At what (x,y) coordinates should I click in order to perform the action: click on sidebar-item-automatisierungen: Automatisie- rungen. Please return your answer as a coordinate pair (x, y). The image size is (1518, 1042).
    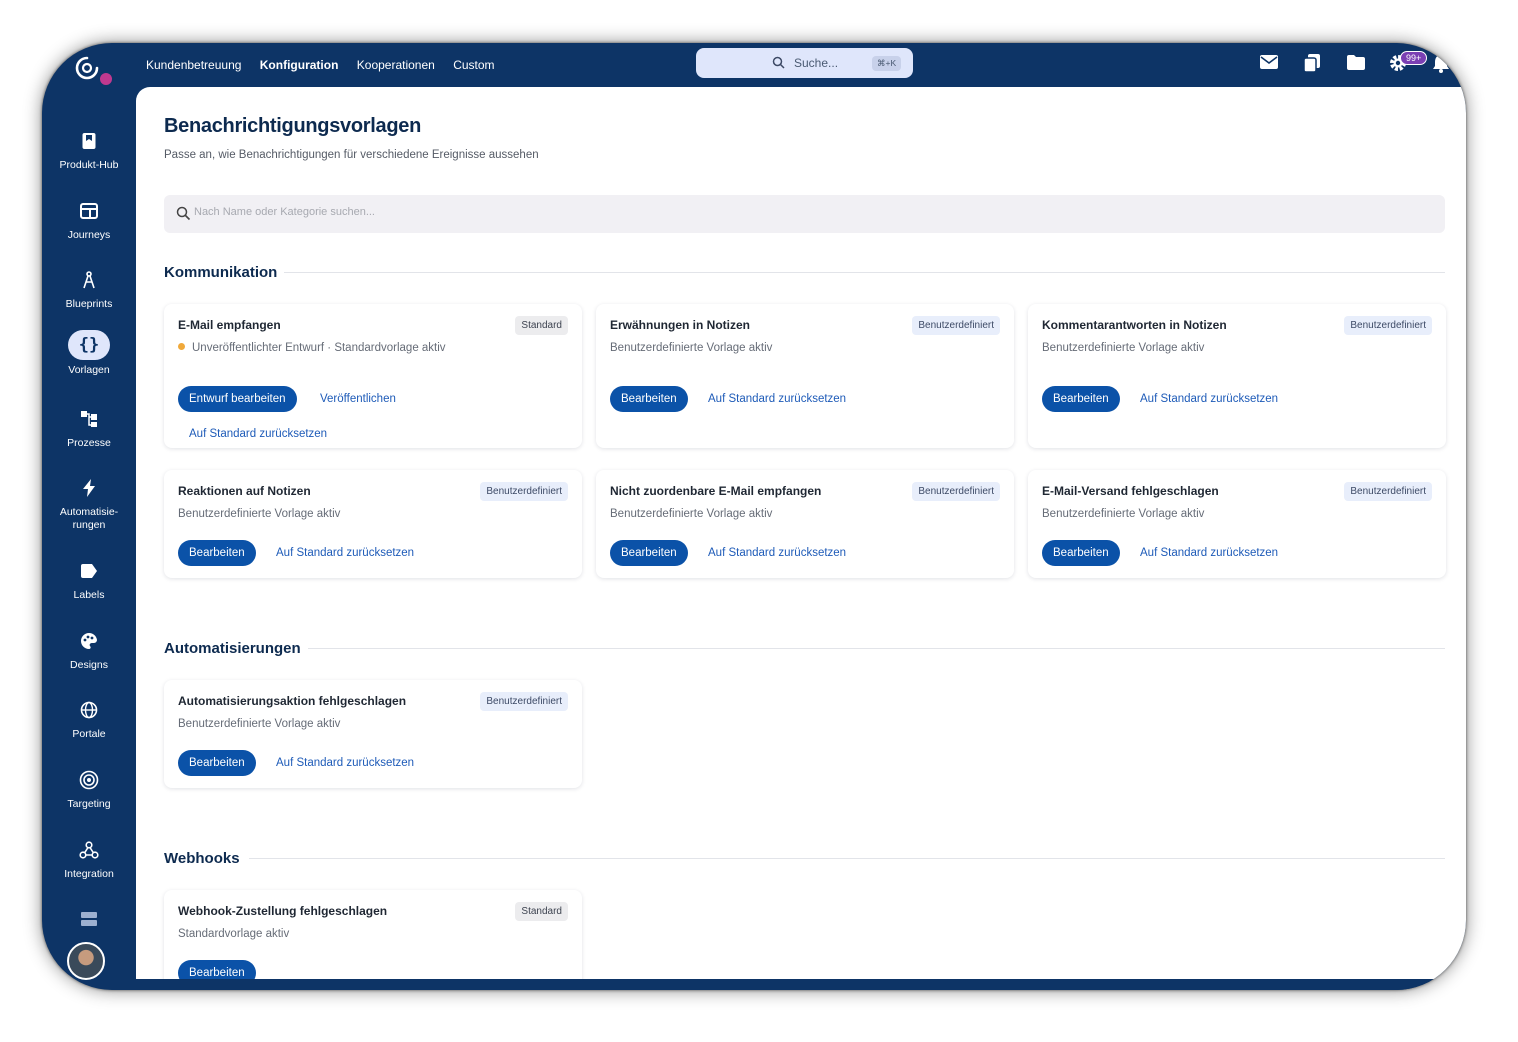
    Looking at the image, I should click on (89, 504).